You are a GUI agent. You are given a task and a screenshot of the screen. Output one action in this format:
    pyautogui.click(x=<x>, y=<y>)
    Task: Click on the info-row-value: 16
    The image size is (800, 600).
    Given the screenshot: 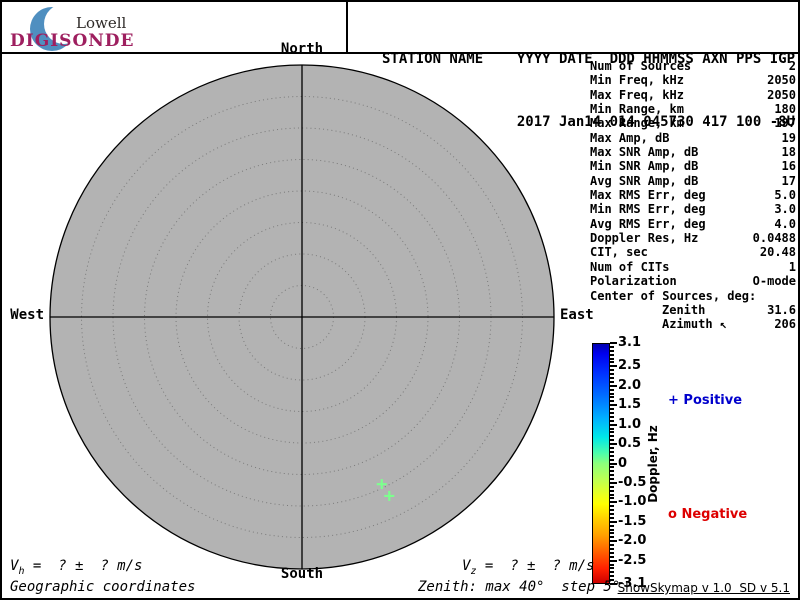 What is the action you would take?
    pyautogui.click(x=788, y=166)
    